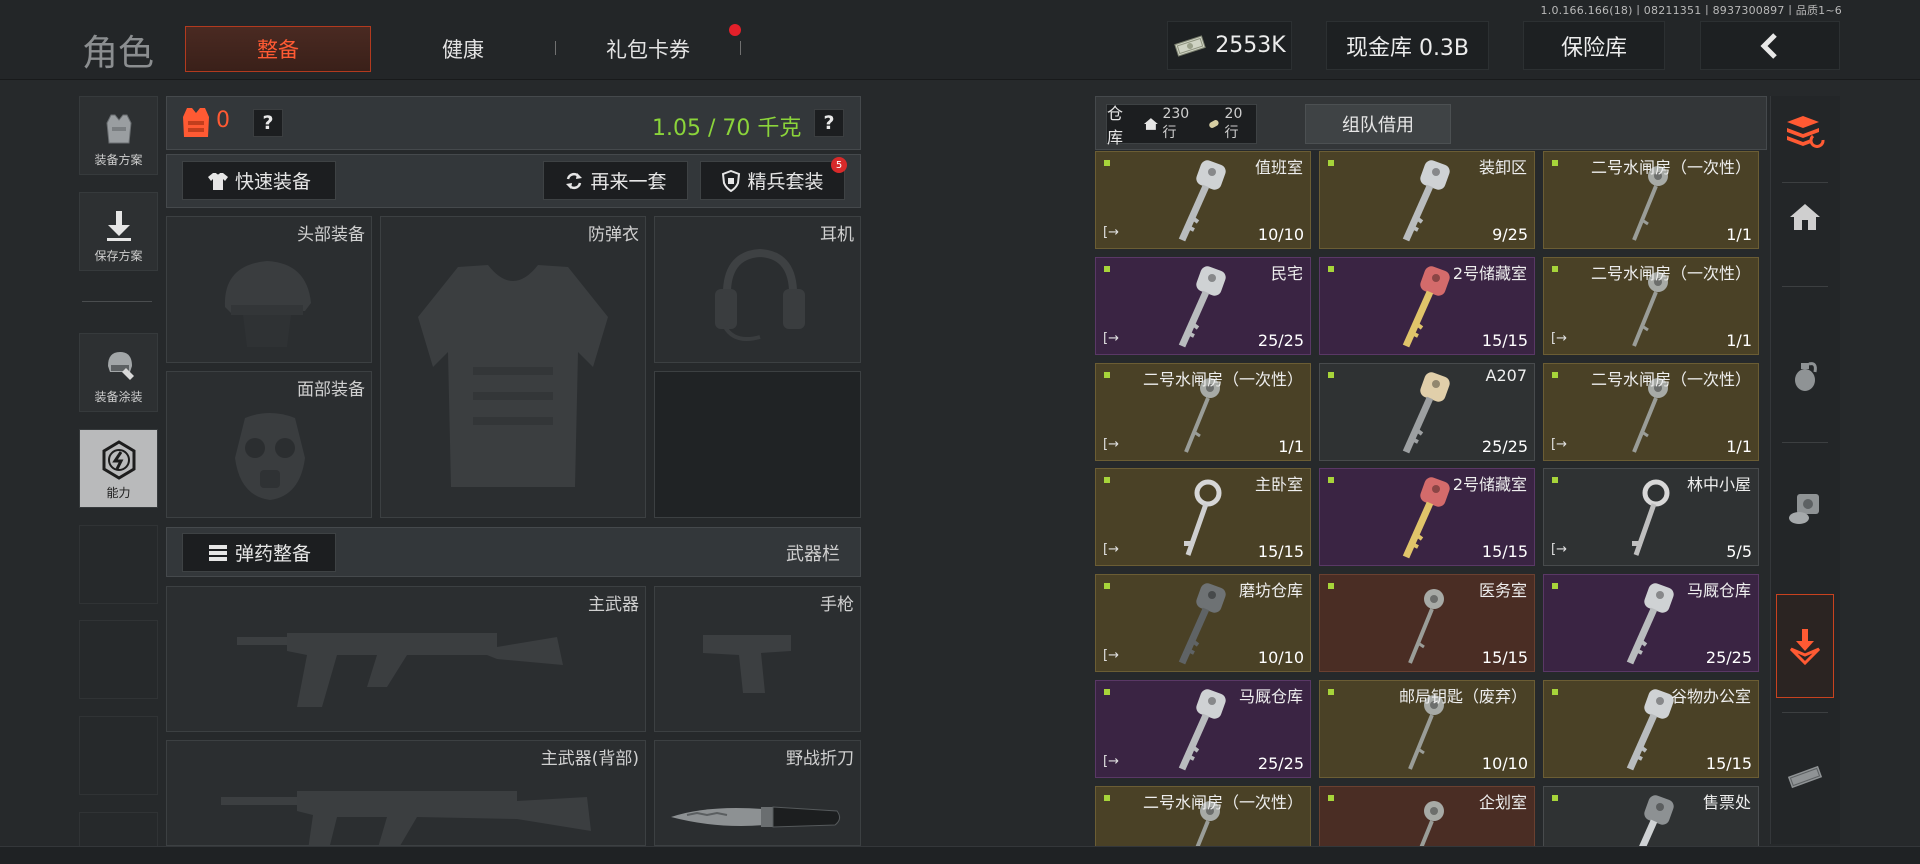 The image size is (1920, 864). I want to click on stack-refresh-nav, so click(1805, 131).